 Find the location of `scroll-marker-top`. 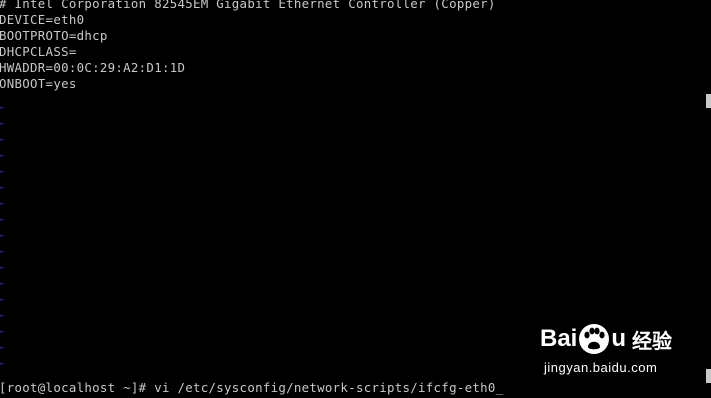

scroll-marker-top is located at coordinates (708, 101).